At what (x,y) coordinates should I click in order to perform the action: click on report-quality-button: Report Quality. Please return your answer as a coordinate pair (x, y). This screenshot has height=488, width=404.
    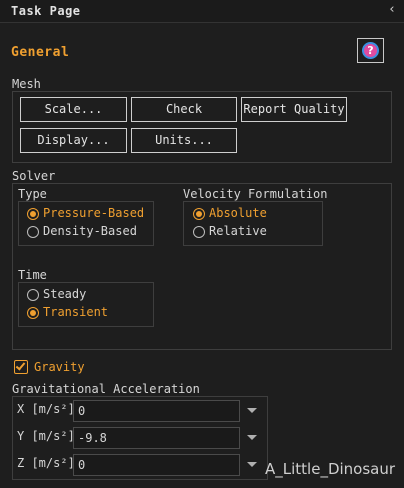
    Looking at the image, I should click on (294, 109).